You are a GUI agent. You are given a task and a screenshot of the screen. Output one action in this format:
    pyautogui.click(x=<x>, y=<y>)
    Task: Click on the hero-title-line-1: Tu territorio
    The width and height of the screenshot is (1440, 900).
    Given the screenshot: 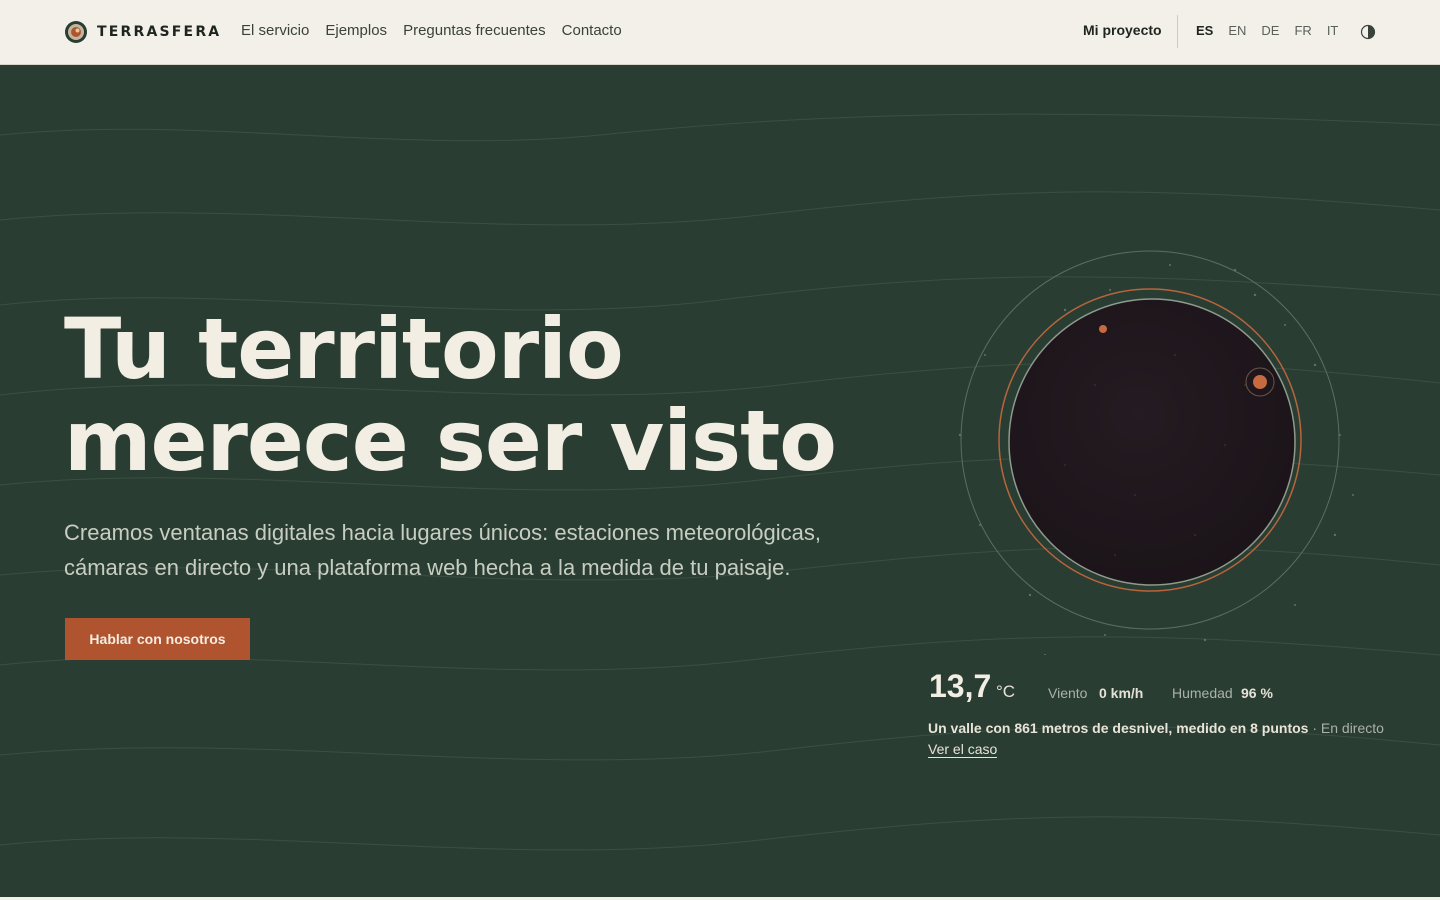 What is the action you would take?
    pyautogui.click(x=344, y=349)
    